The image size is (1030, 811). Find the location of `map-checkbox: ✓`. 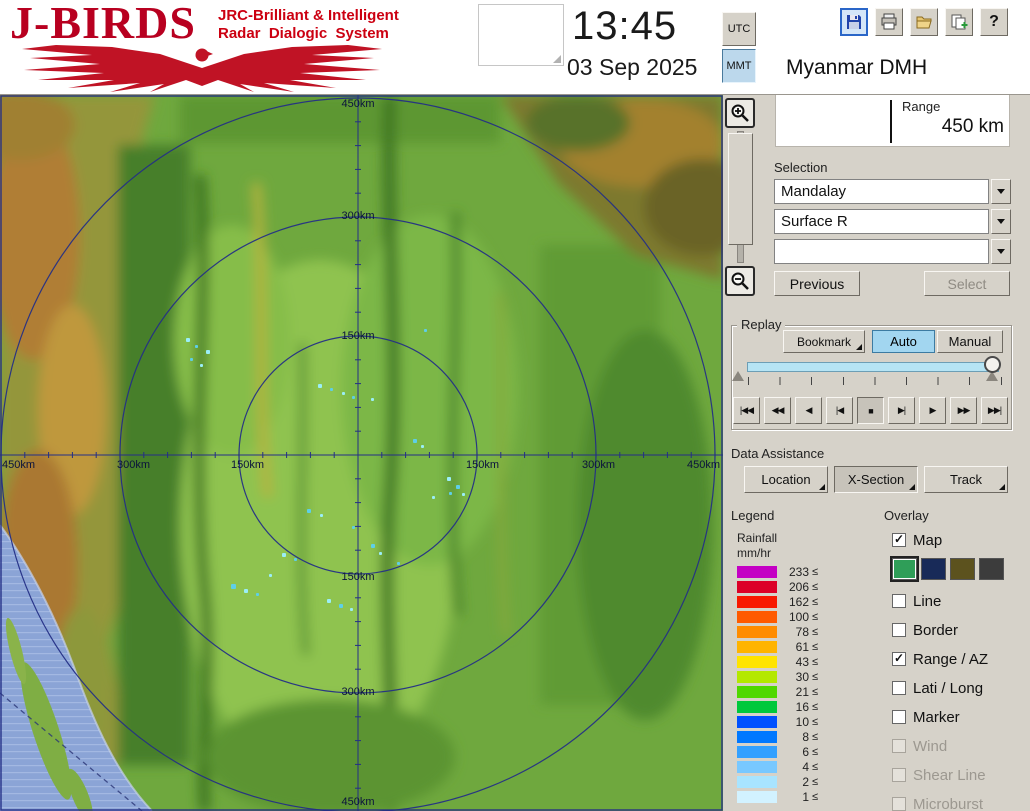

map-checkbox: ✓ is located at coordinates (899, 539).